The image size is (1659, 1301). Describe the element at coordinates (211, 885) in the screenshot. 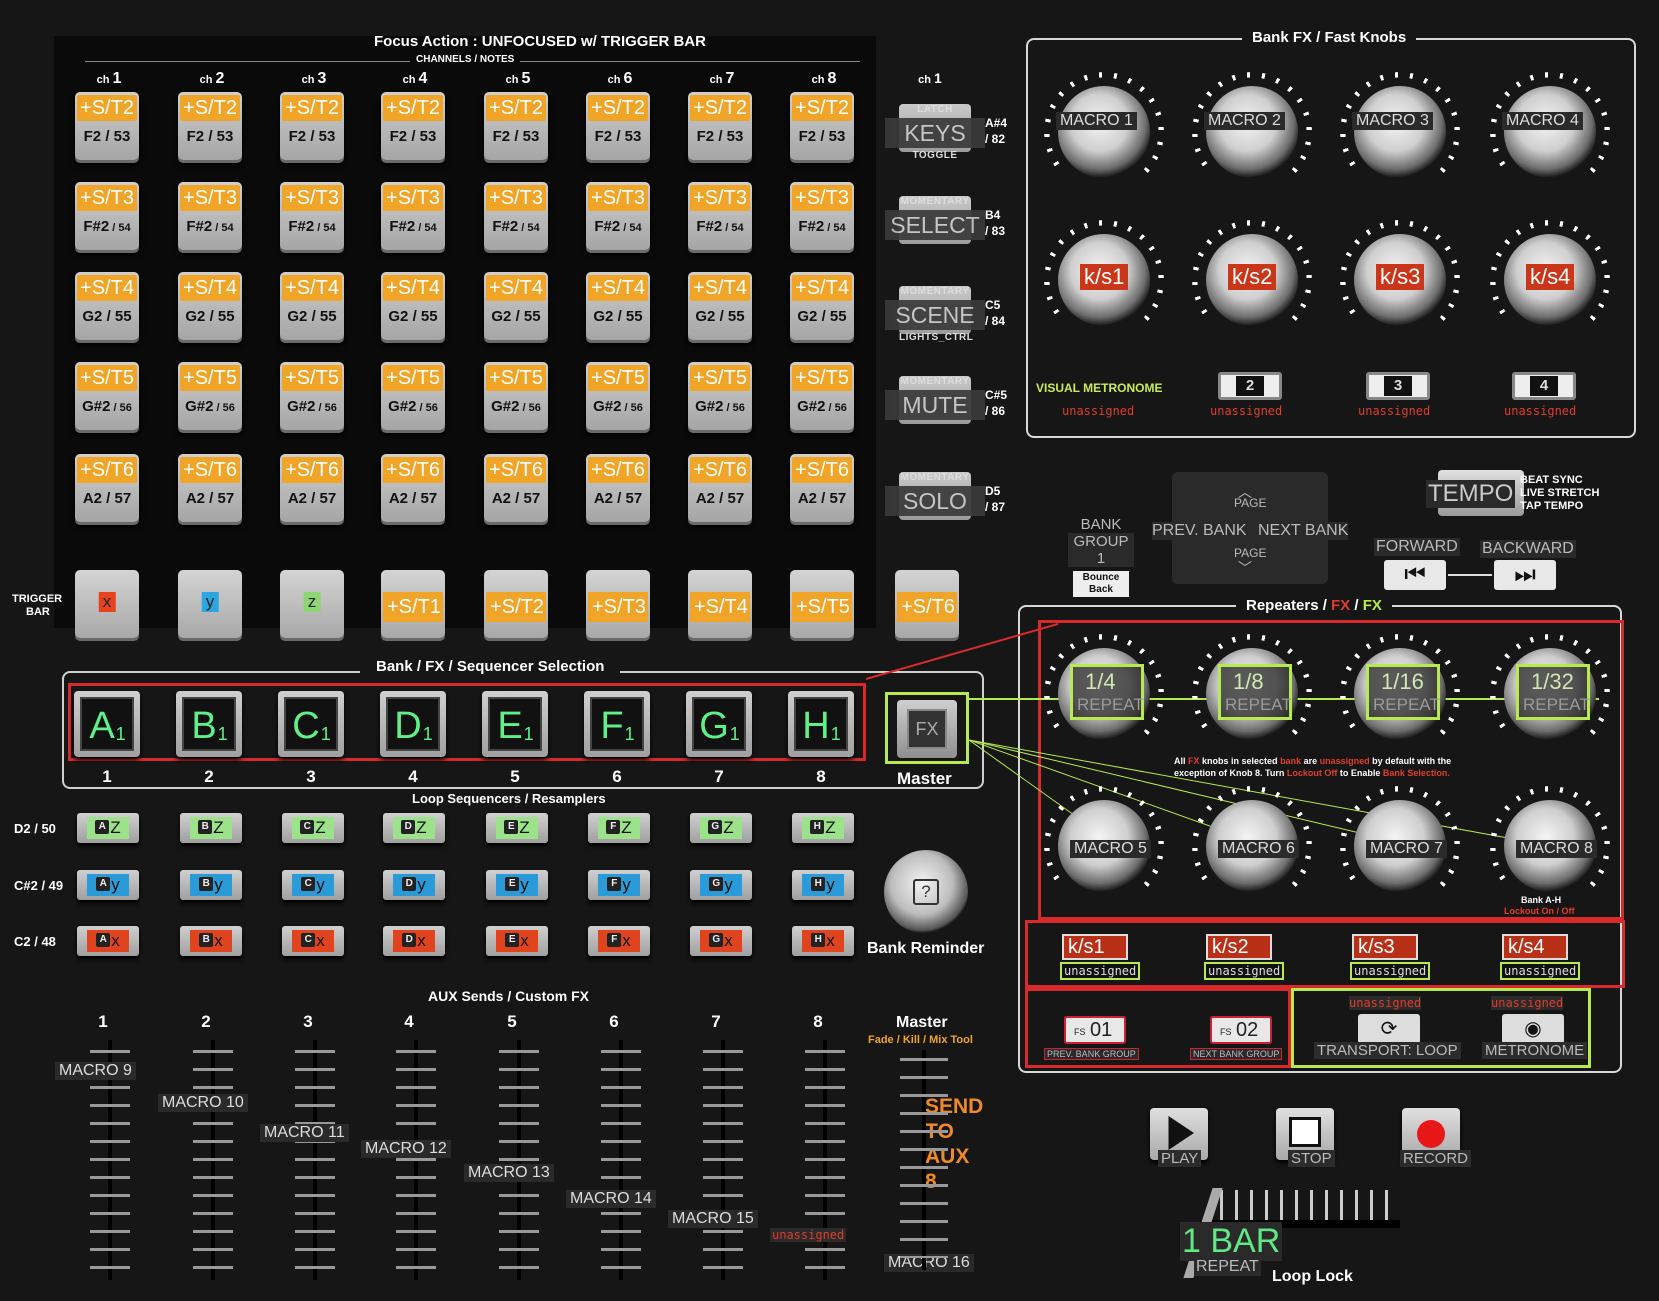

I see `loop-button: By` at that location.